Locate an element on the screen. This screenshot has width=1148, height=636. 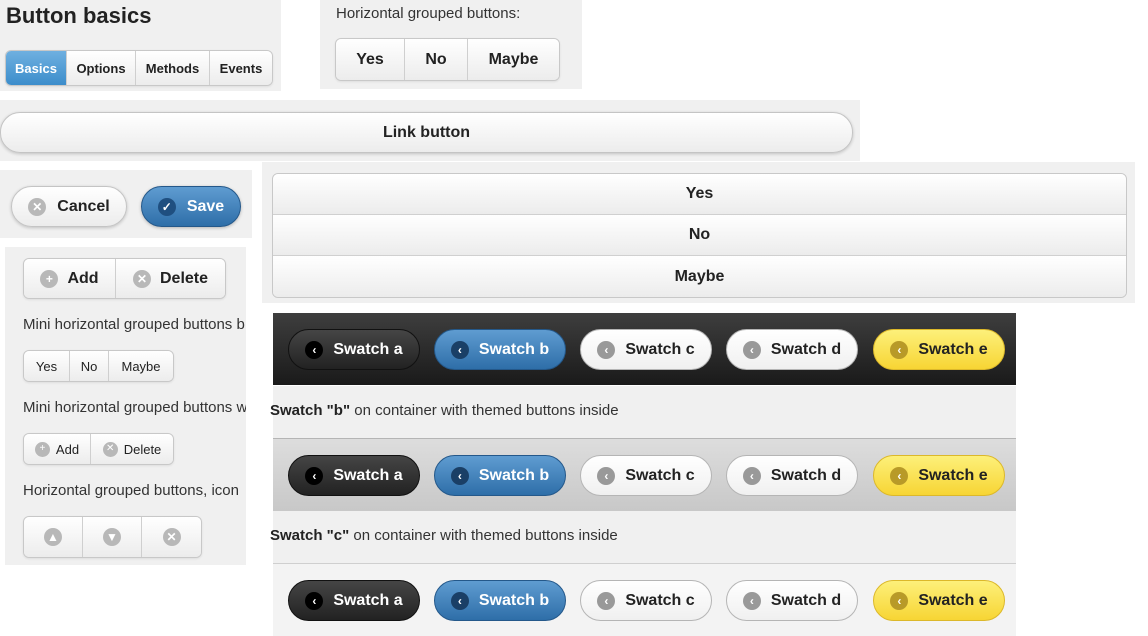
swatch-c-caption-bold: Swatch "c" is located at coordinates (310, 535).